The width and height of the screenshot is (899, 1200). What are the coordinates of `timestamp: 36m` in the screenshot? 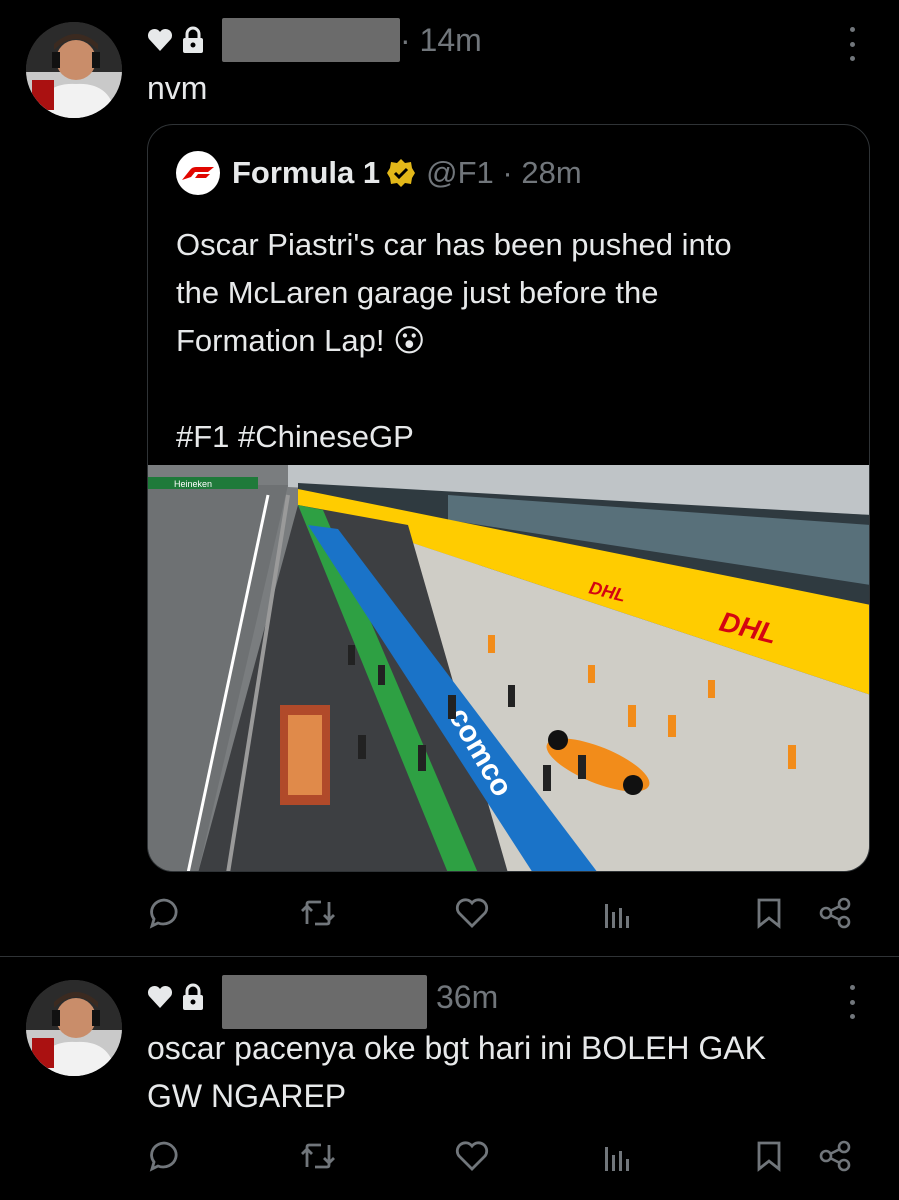 It's located at (467, 996).